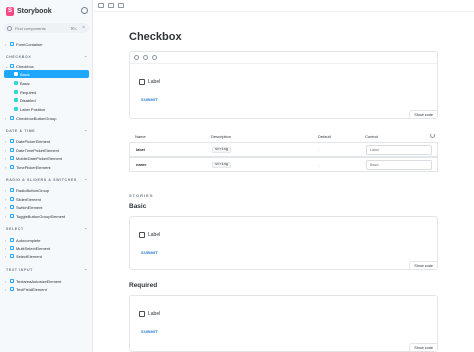  Describe the element at coordinates (47, 57) in the screenshot. I see `group-checkbox: CHECKBOX ⌃` at that location.